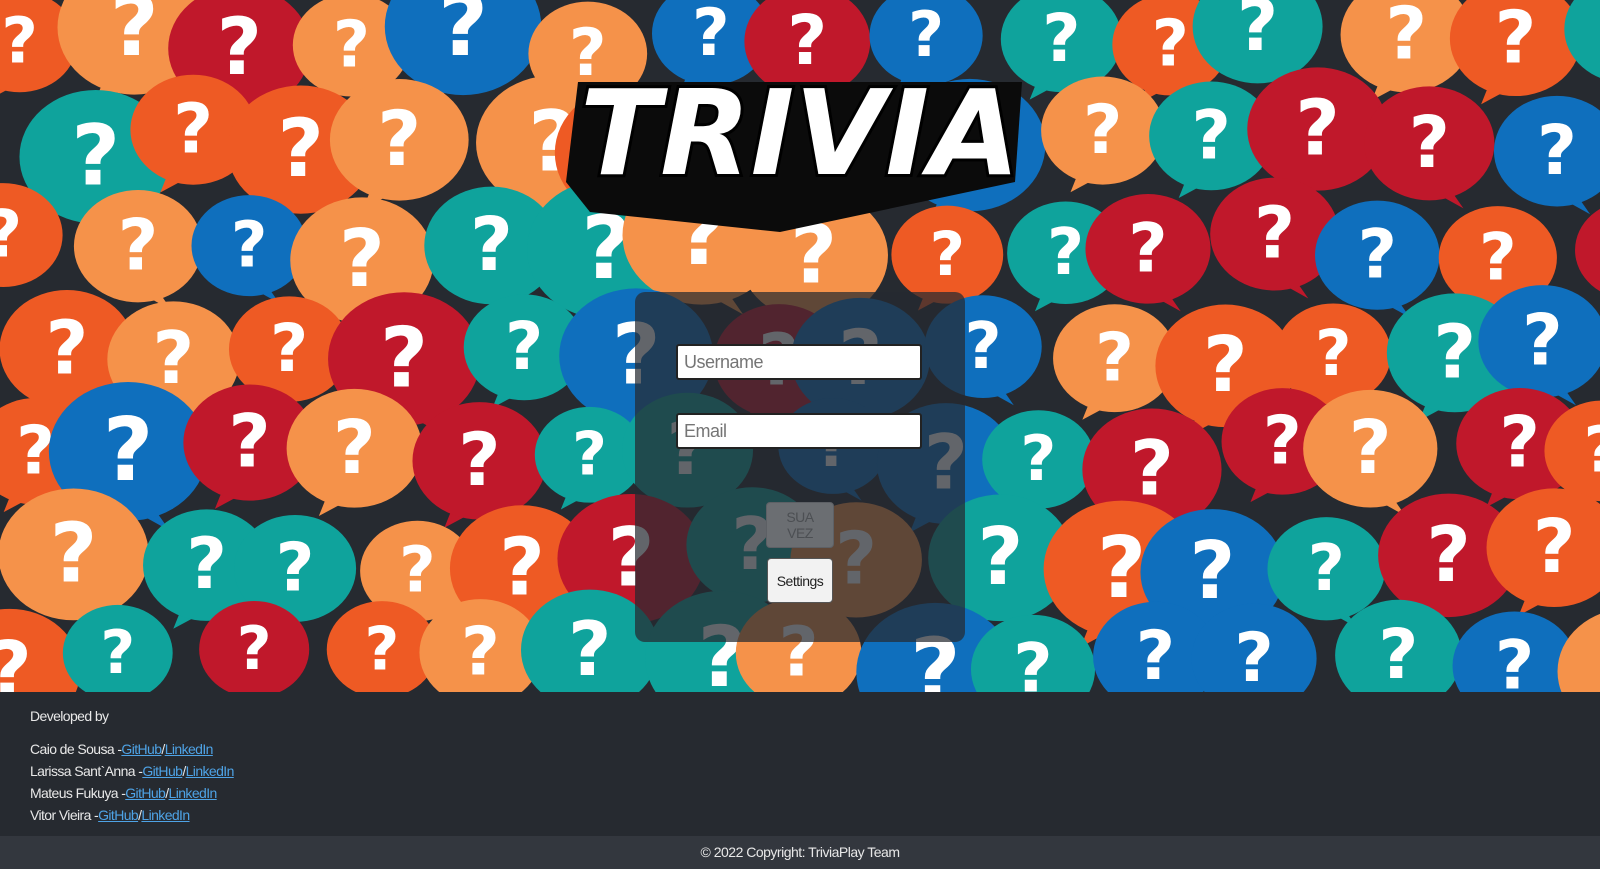 Image resolution: width=1600 pixels, height=869 pixels. What do you see at coordinates (76, 749) in the screenshot?
I see `developer-name: Caio de Sousa -` at bounding box center [76, 749].